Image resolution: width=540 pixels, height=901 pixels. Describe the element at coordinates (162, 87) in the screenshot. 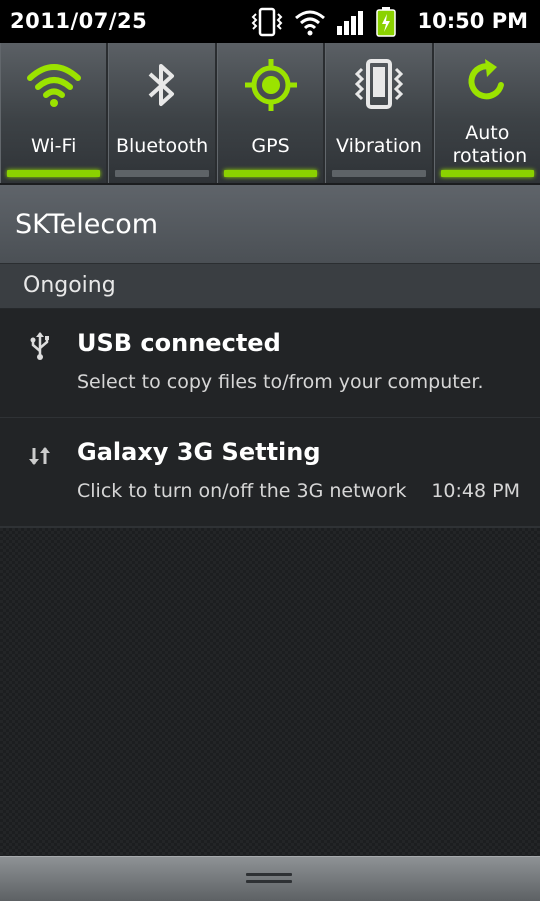

I see `bluetooth-icon` at that location.